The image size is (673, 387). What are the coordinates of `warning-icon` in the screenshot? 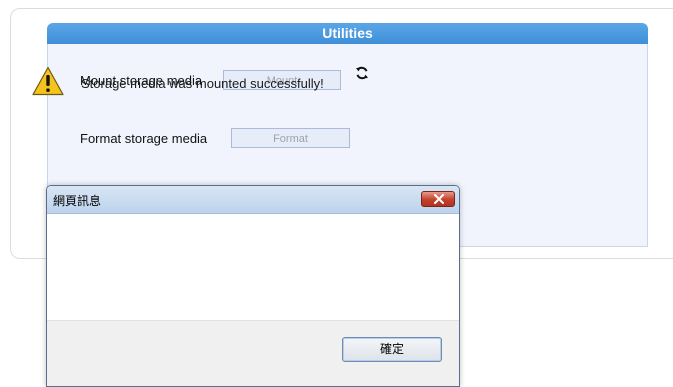 It's located at (48, 81).